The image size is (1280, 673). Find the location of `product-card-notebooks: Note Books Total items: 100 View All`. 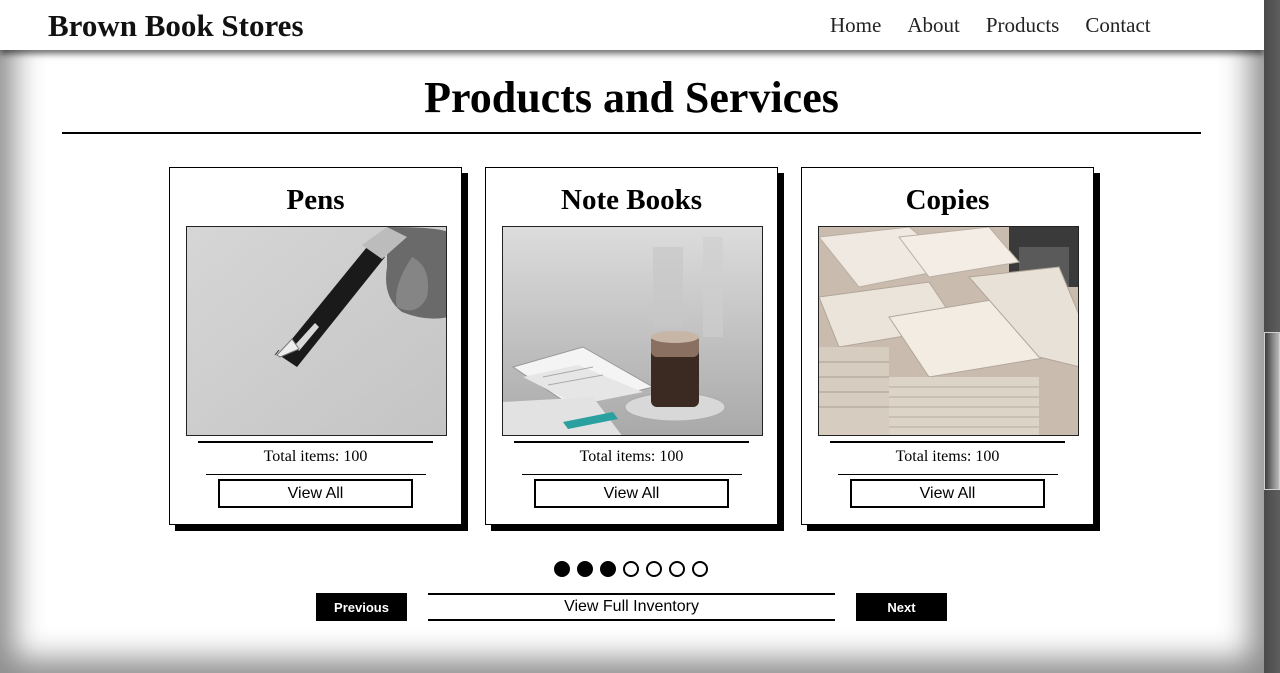

product-card-notebooks: Note Books Total items: 100 View All is located at coordinates (631, 346).